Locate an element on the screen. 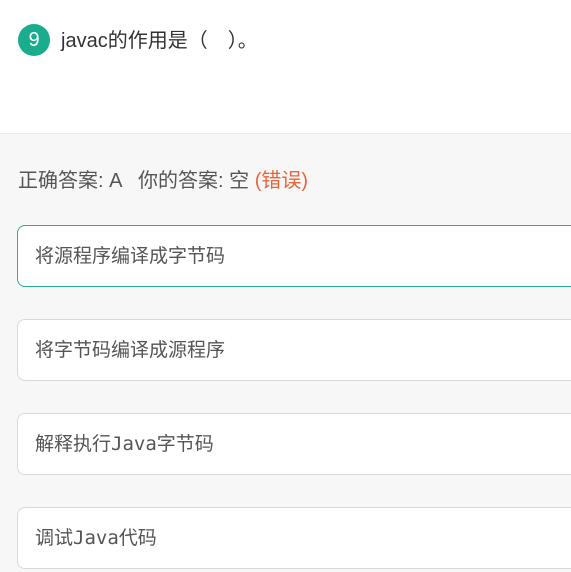 The width and height of the screenshot is (571, 572). option-d: 调试Java代码 is located at coordinates (294, 538).